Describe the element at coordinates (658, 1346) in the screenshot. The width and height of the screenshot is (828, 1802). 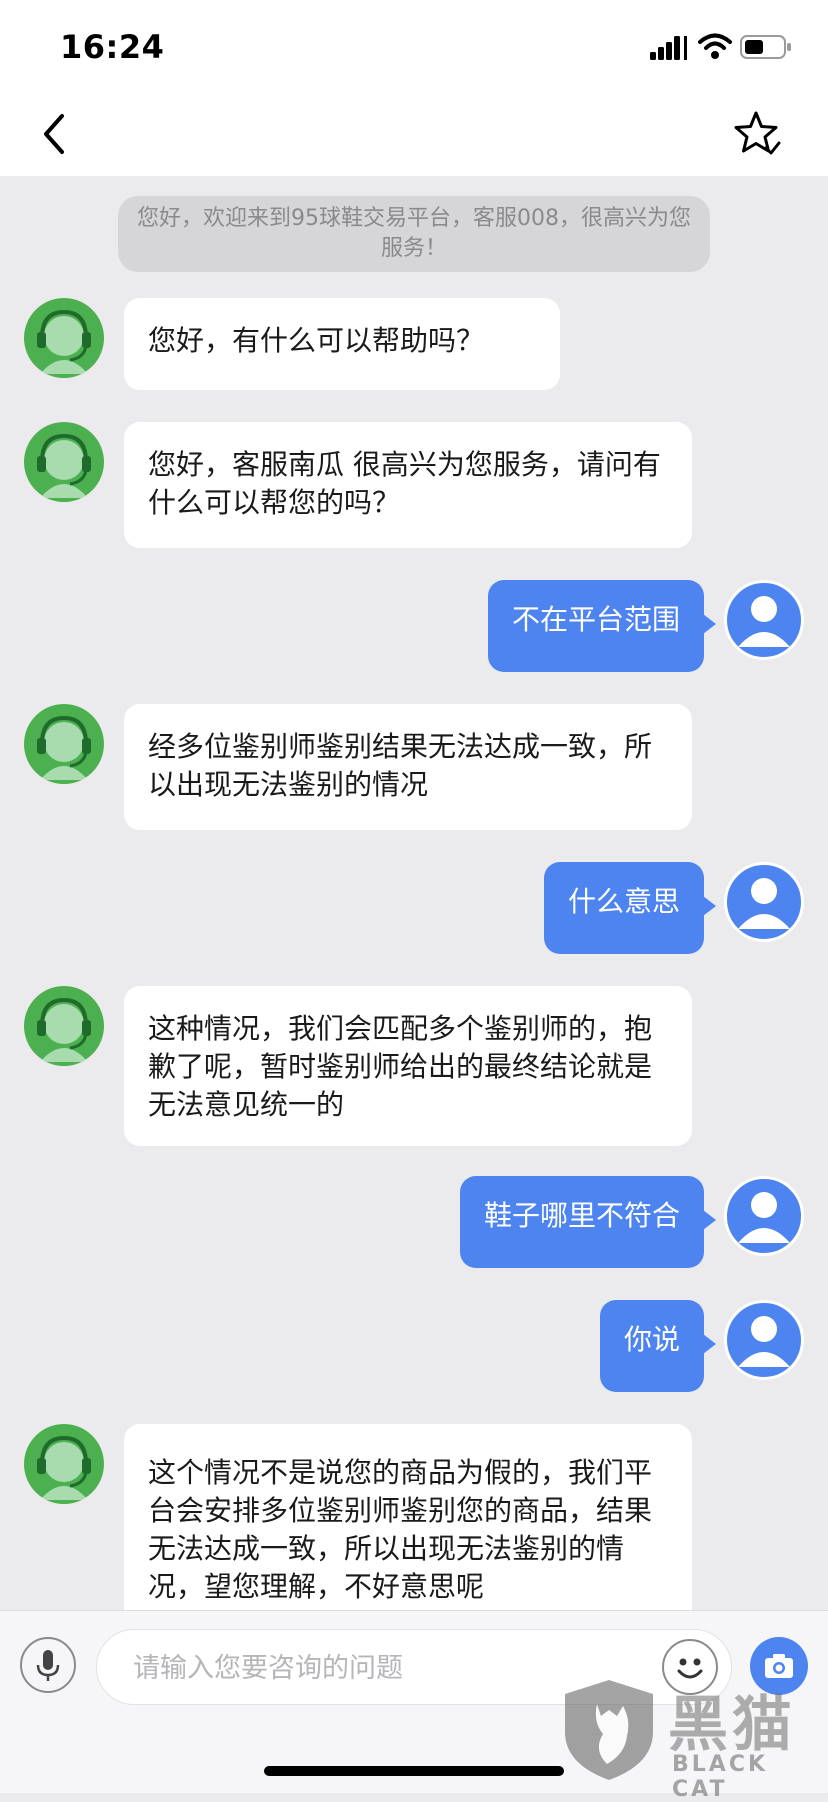
I see `user-message: 你说` at that location.